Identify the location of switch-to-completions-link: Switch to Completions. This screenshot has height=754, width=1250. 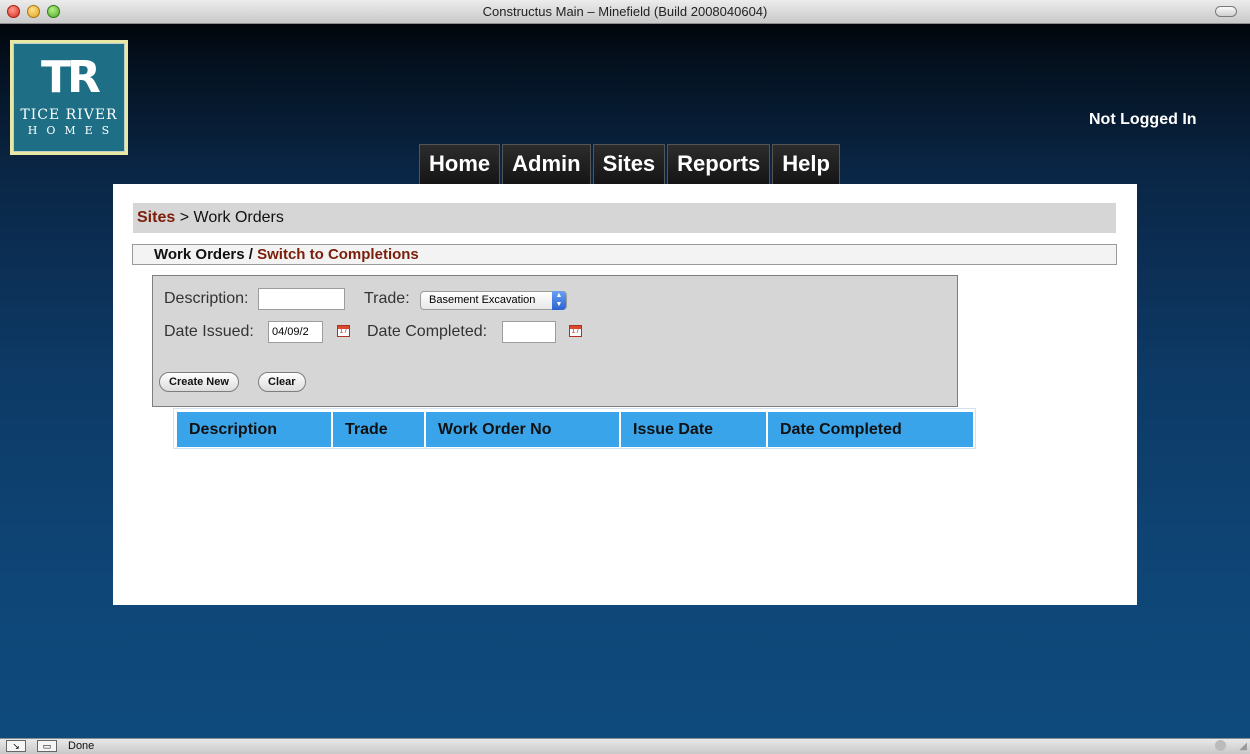
(338, 254).